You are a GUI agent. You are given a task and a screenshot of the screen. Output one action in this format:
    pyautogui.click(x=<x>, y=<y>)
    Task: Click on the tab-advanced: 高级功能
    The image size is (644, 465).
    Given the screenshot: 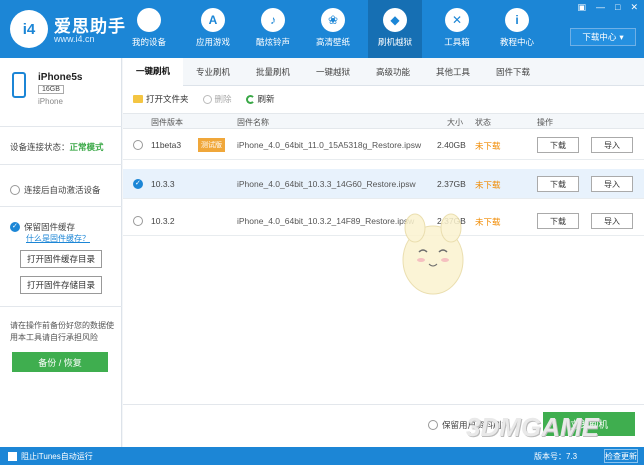 What is the action you would take?
    pyautogui.click(x=393, y=72)
    